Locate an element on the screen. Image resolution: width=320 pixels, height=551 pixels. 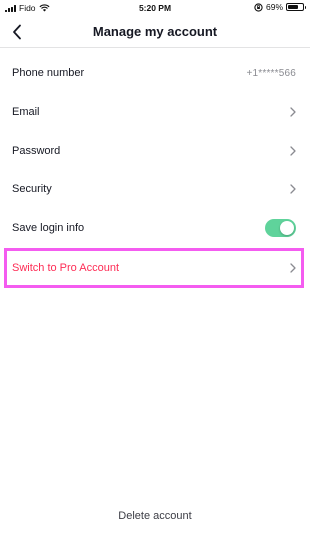
password-label: Password is located at coordinates (36, 151).